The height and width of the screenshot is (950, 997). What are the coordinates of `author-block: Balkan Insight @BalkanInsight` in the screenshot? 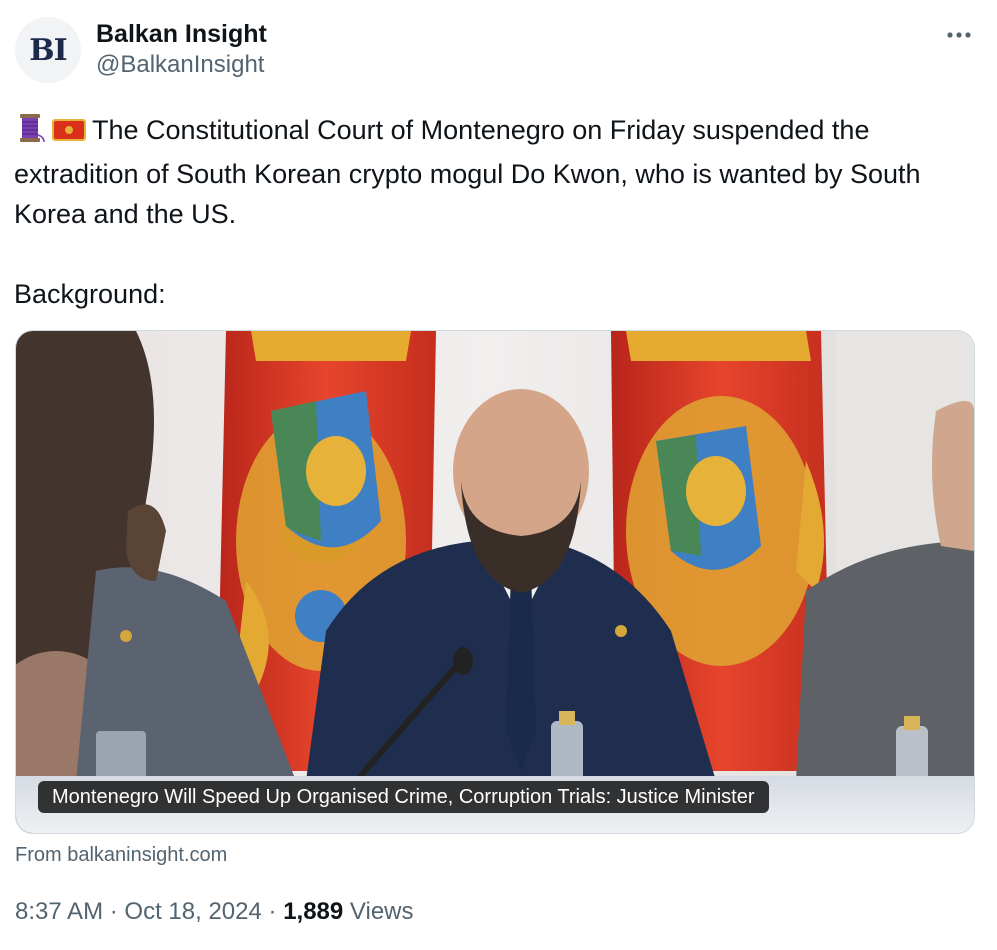 It's located at (181, 49).